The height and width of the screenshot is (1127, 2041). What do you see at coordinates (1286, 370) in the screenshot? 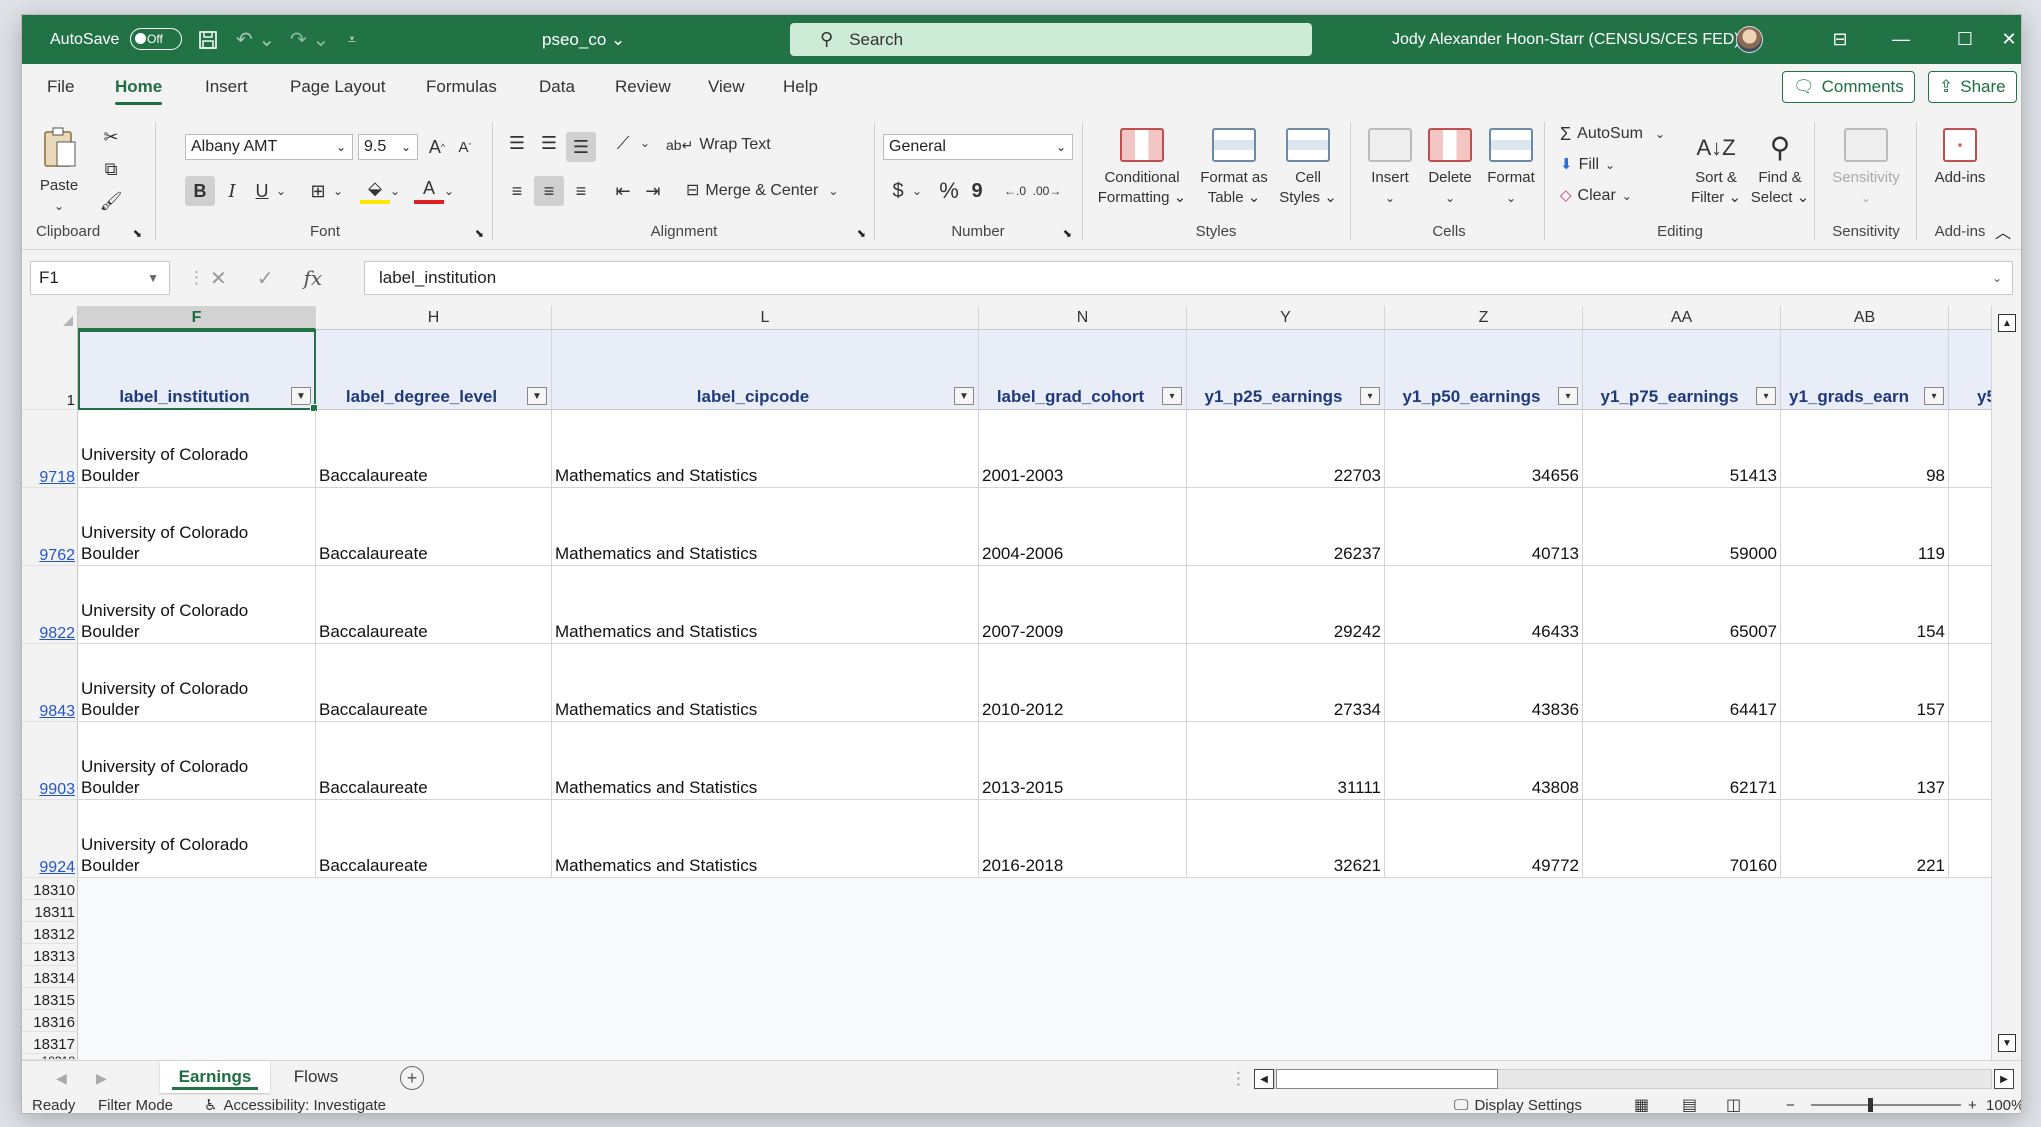
I see `header-cell: y1_p25_earnings ▾` at bounding box center [1286, 370].